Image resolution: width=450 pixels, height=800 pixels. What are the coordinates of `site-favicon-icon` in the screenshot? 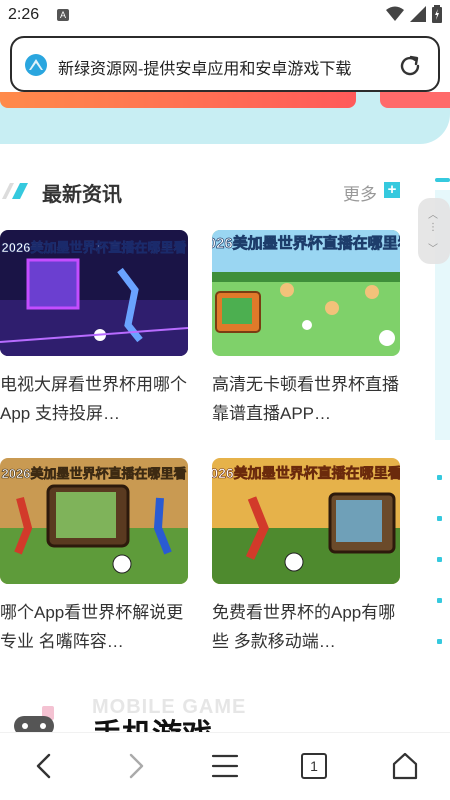 It's located at (36, 65).